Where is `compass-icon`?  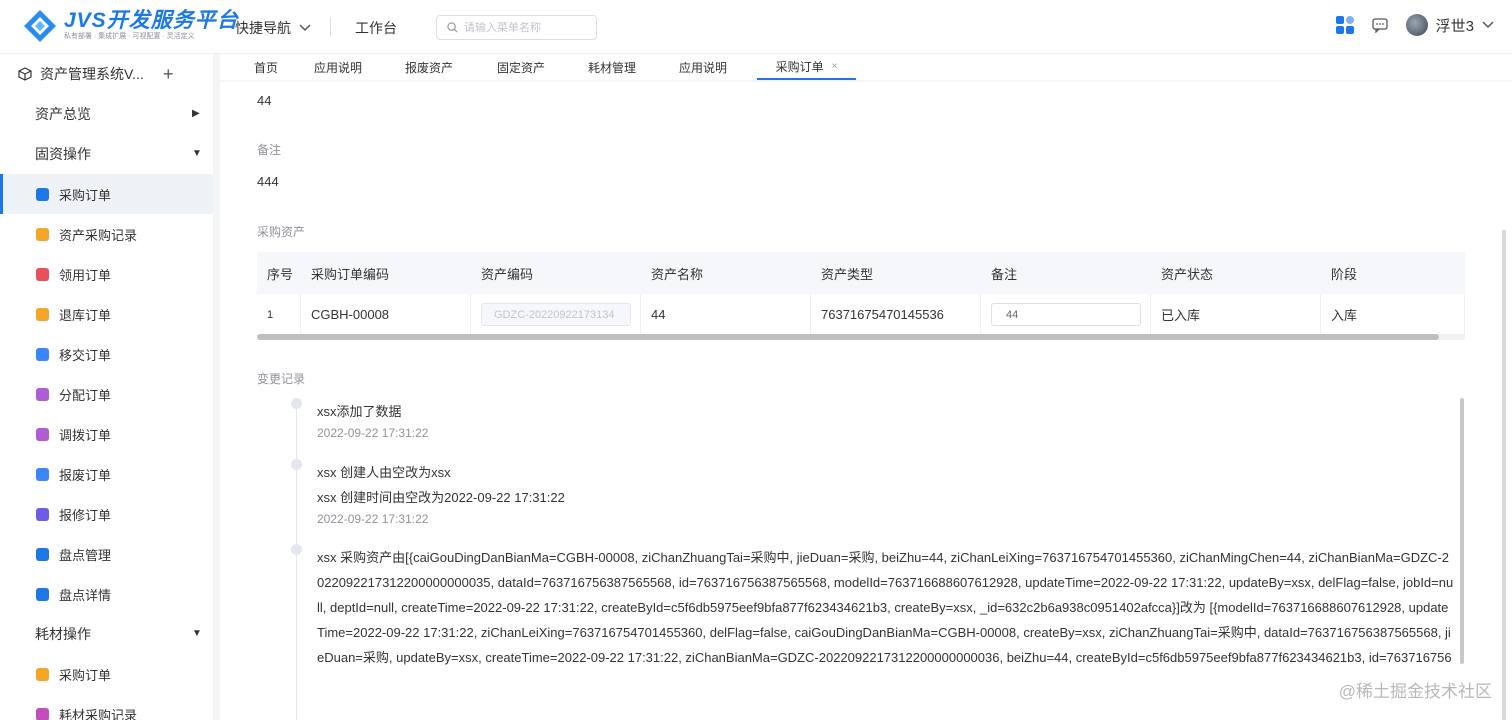
compass-icon is located at coordinates (42, 194).